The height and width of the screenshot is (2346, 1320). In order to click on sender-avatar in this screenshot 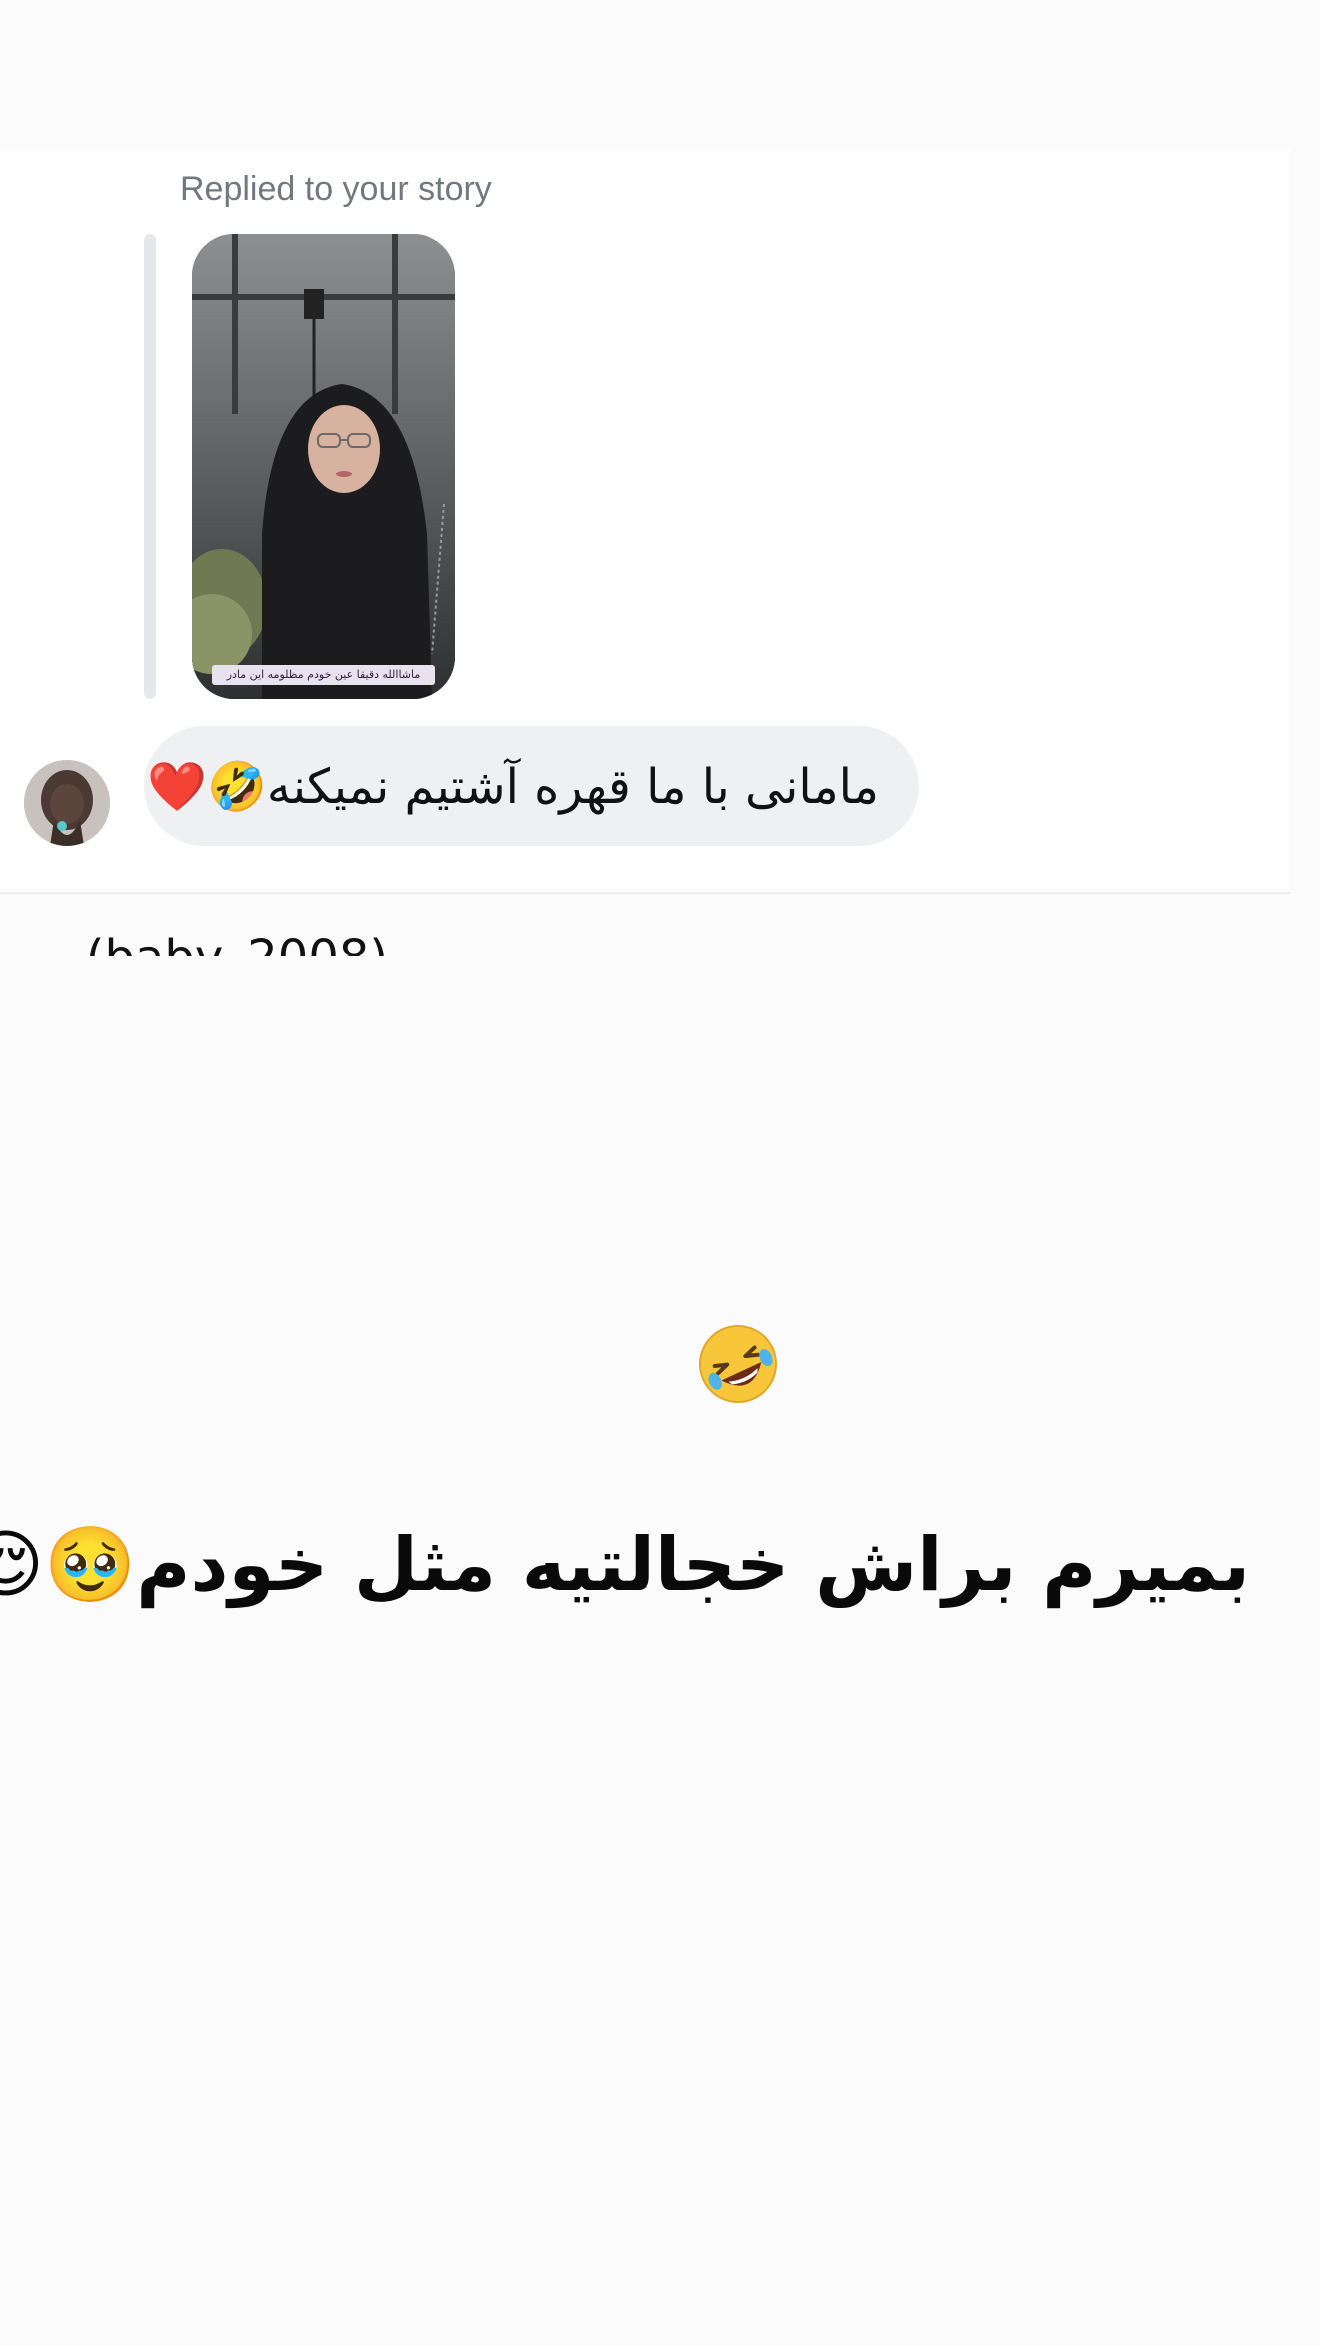, I will do `click(67, 803)`.